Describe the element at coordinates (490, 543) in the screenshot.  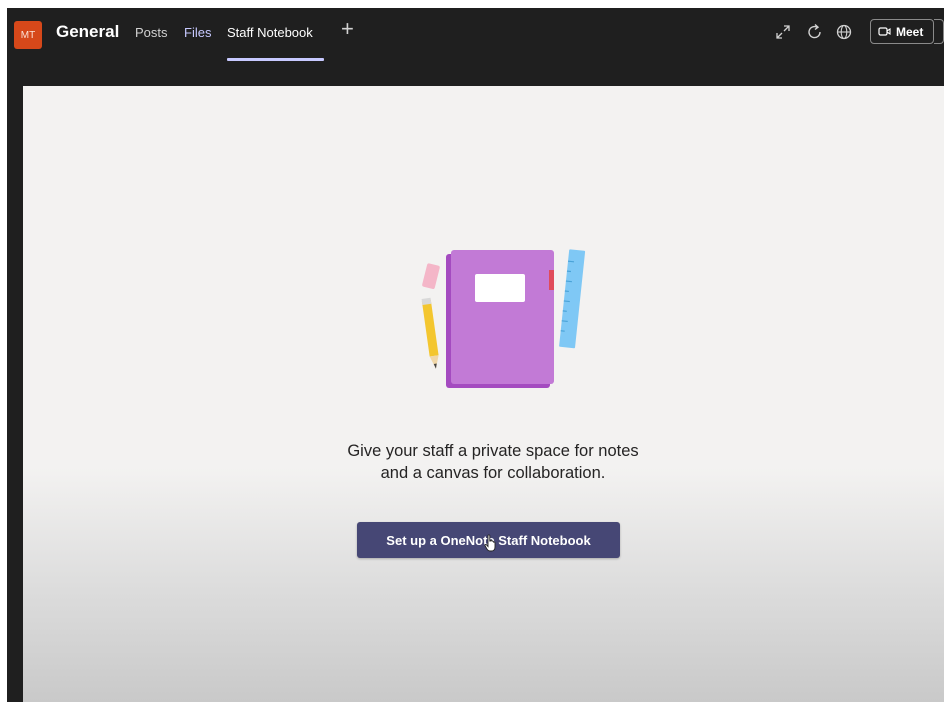
I see `mouse-cursor-icon` at that location.